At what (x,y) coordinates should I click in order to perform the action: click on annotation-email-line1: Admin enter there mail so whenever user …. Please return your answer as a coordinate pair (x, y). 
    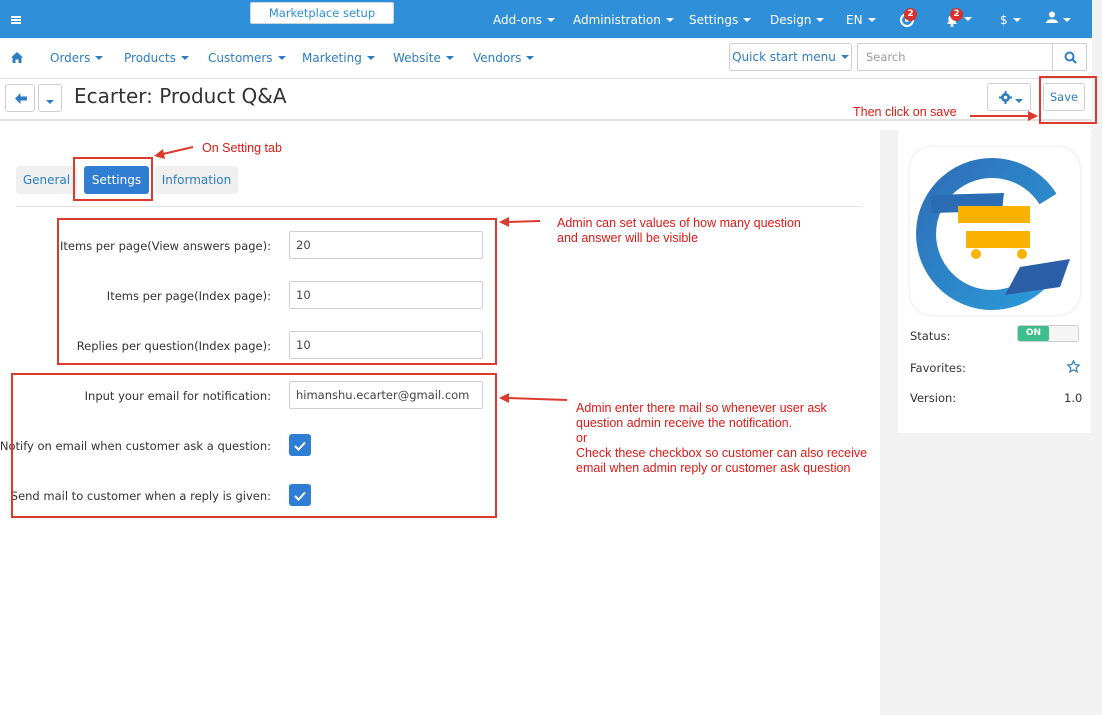
    Looking at the image, I should click on (701, 408).